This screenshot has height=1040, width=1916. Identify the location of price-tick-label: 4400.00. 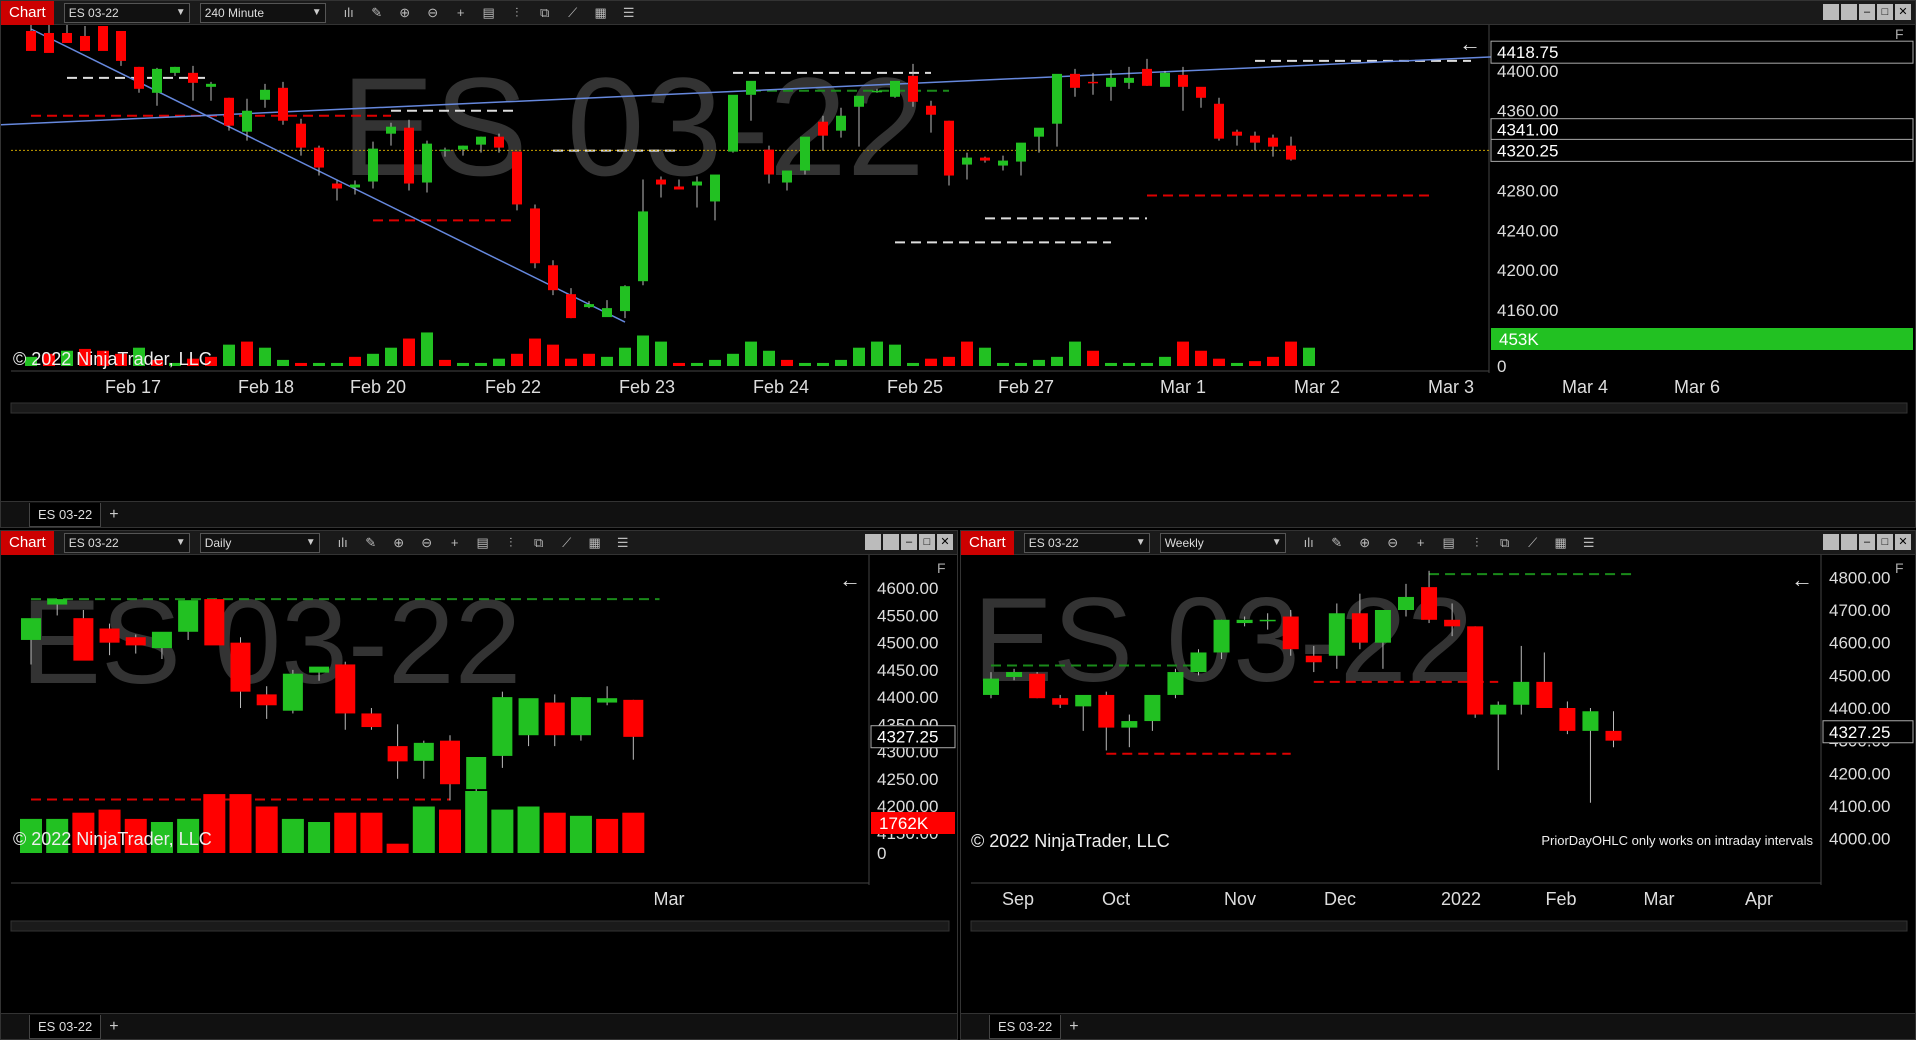
(1859, 708).